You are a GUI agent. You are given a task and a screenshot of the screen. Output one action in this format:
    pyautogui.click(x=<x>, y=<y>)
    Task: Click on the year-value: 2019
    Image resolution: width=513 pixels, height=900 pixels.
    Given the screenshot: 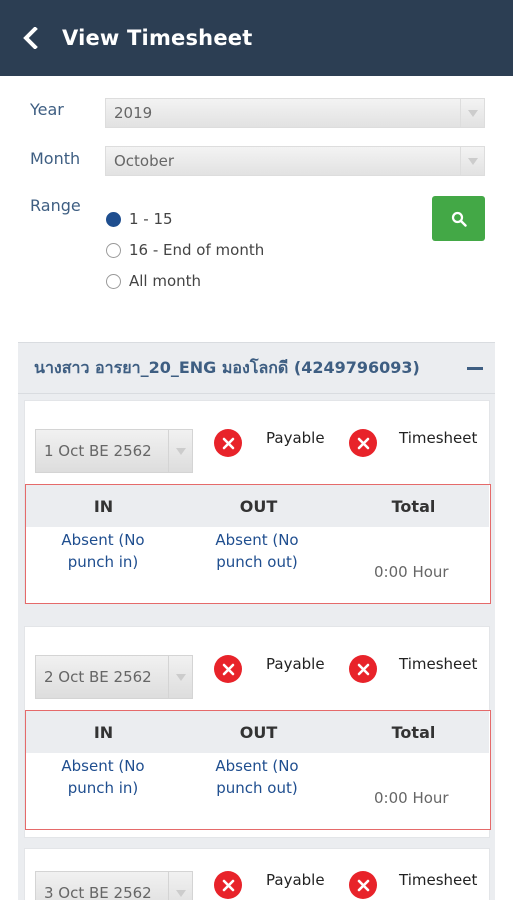 What is the action you would take?
    pyautogui.click(x=133, y=113)
    